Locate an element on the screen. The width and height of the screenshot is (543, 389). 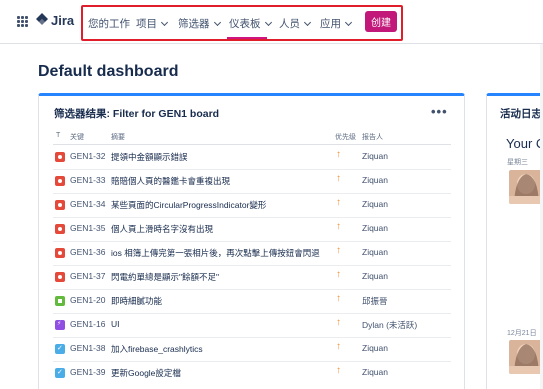
story-icon is located at coordinates (60, 301).